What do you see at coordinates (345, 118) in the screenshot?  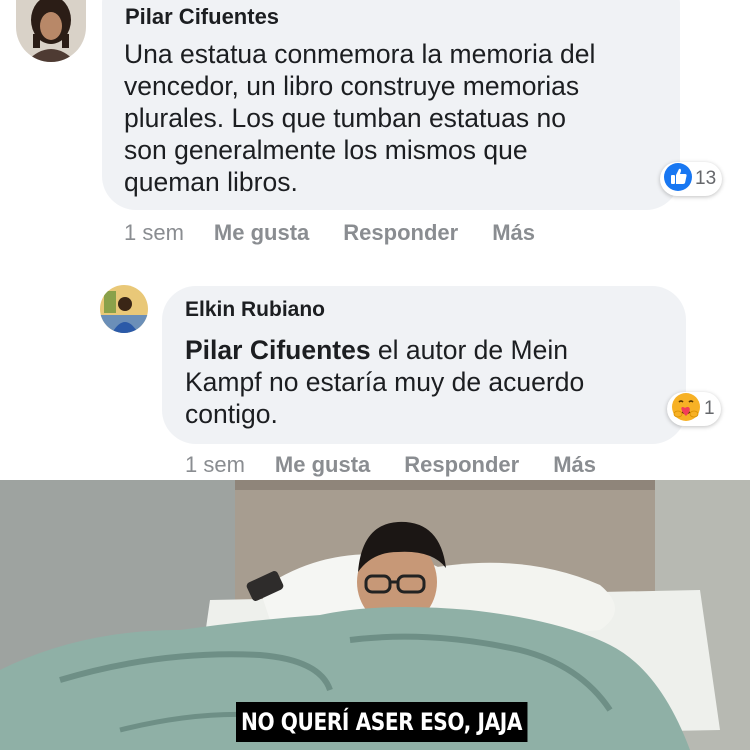 I see `comment-line: plurales. Los que tumban estatuas no` at bounding box center [345, 118].